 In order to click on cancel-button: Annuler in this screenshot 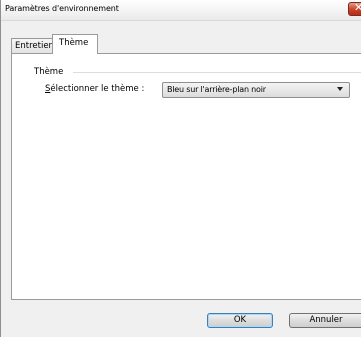, I will do `click(325, 320)`.